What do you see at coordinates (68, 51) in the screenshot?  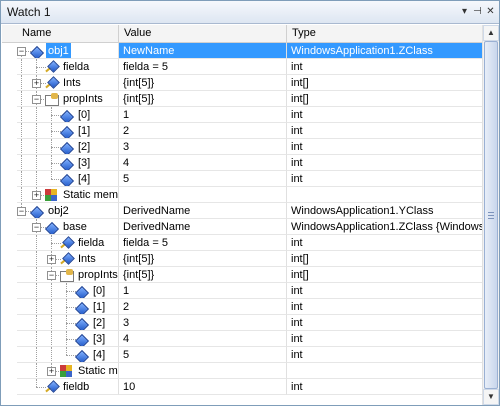 I see `name-cell: − obj1` at bounding box center [68, 51].